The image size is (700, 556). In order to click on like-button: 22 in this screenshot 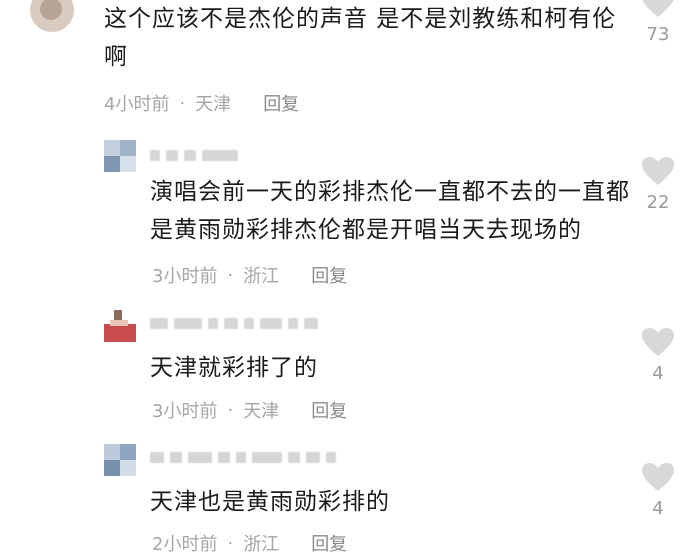, I will do `click(658, 184)`.